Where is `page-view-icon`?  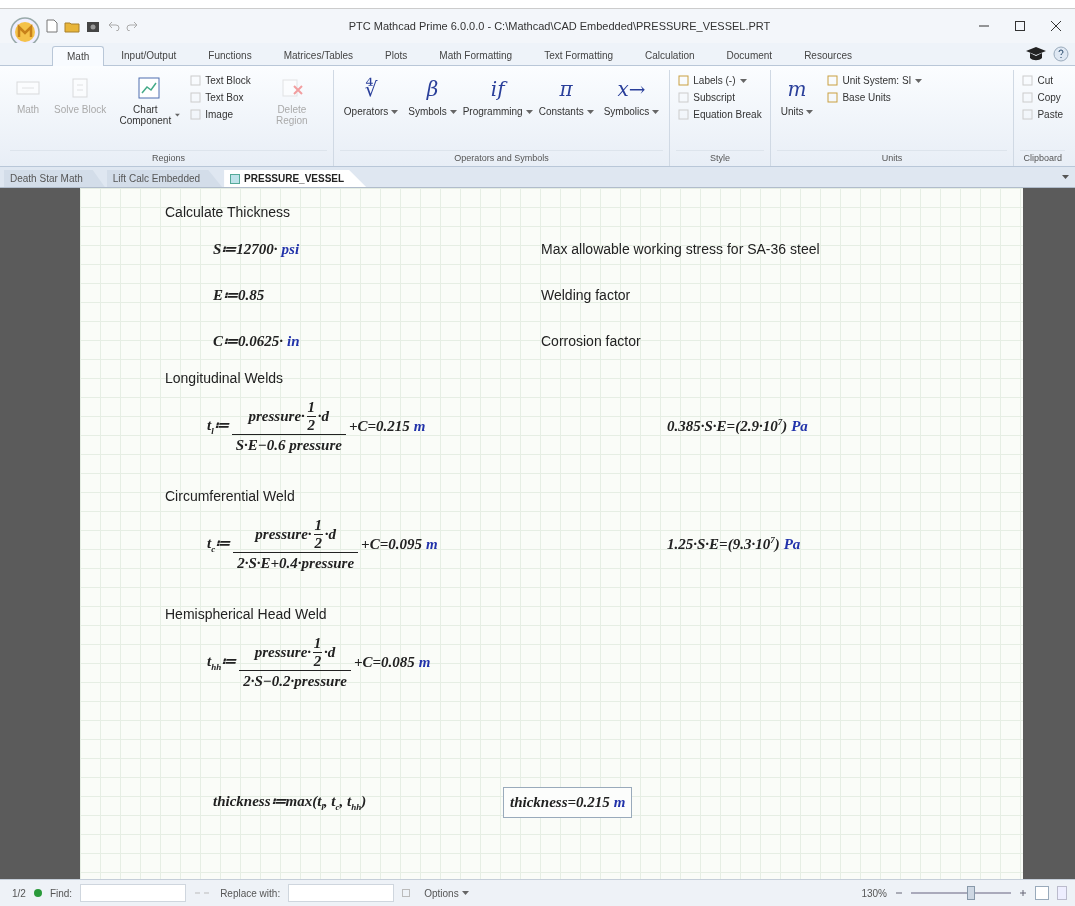 page-view-icon is located at coordinates (1042, 893).